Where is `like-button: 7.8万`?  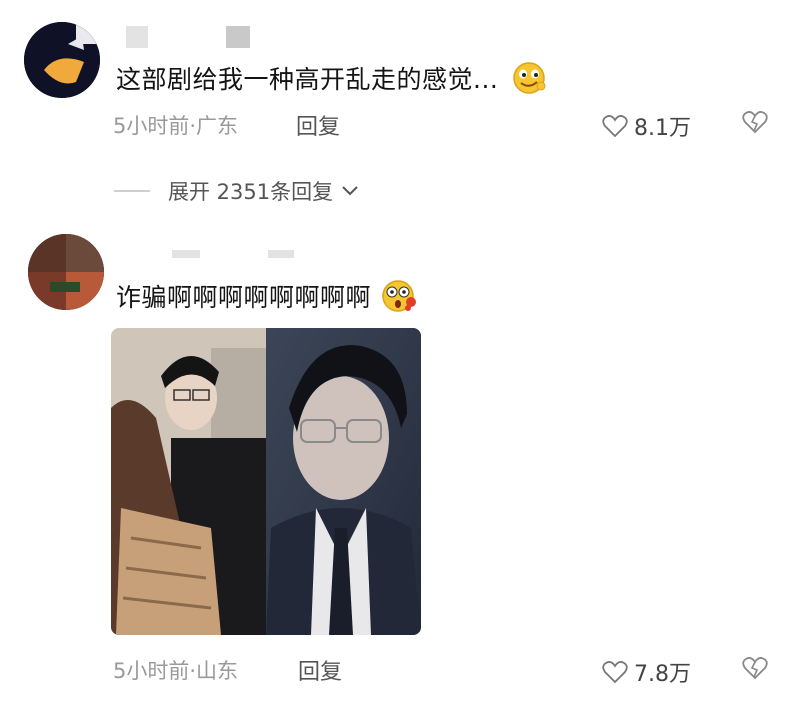
like-button: 7.8万 is located at coordinates (646, 672).